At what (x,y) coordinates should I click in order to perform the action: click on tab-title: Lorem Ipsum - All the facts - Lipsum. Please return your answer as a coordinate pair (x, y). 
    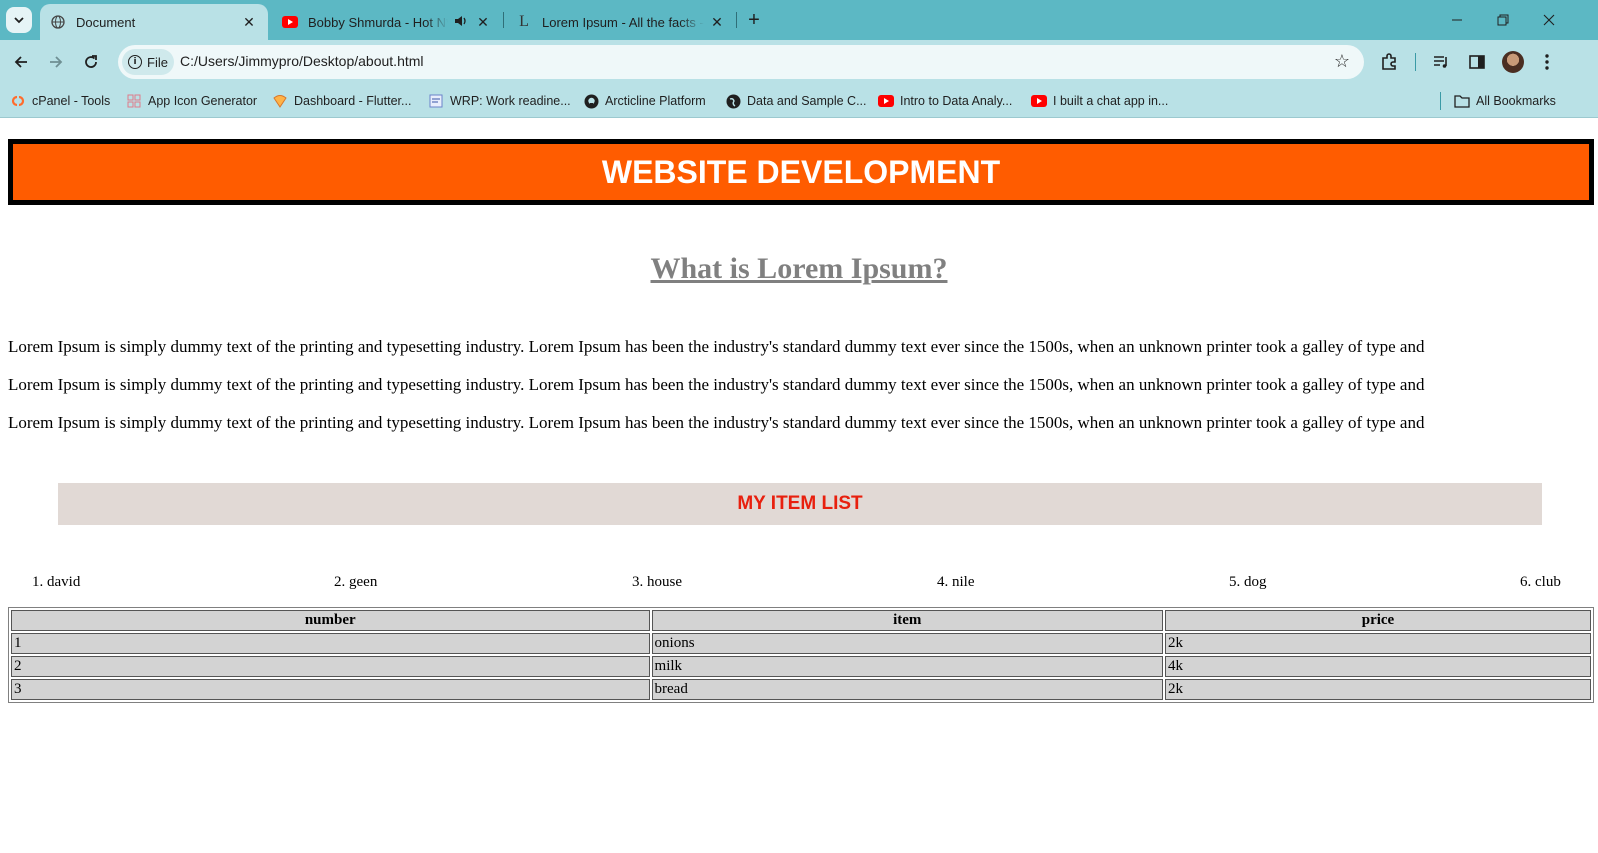
    Looking at the image, I should click on (623, 22).